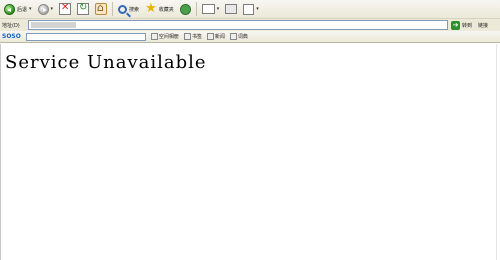 The width and height of the screenshot is (500, 260). Describe the element at coordinates (134, 9) in the screenshot. I see `search-label: 搜索` at that location.